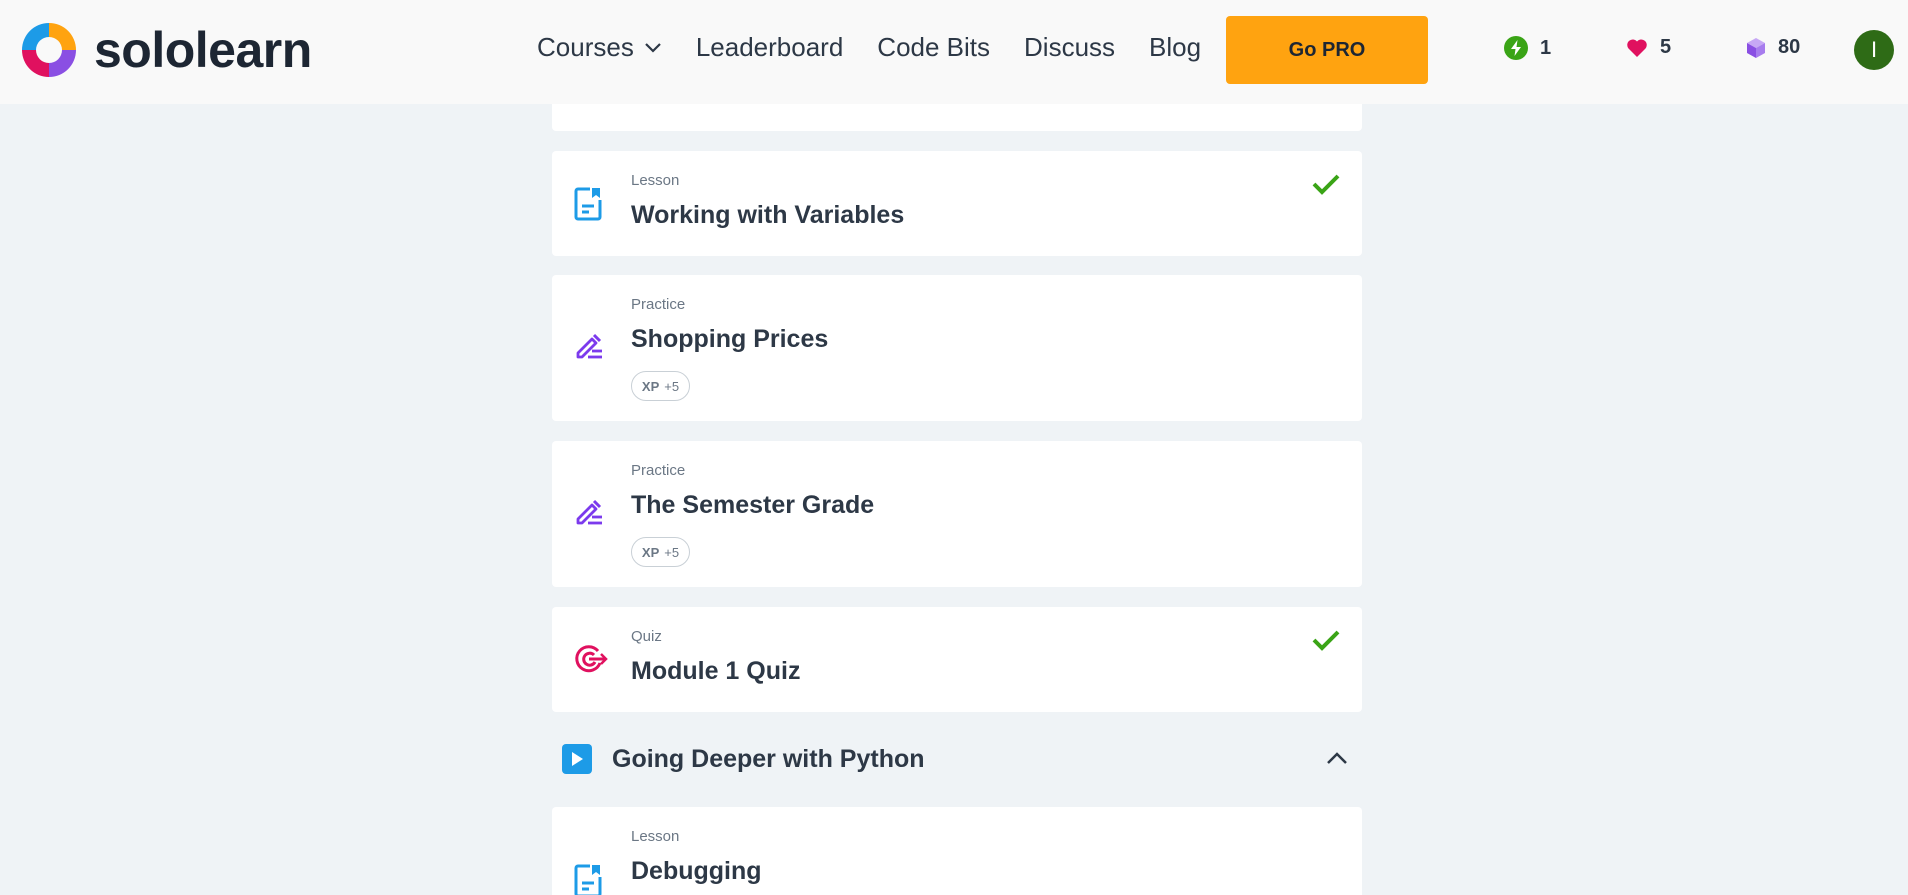  What do you see at coordinates (1546, 47) in the screenshot?
I see `streak-count: 1` at bounding box center [1546, 47].